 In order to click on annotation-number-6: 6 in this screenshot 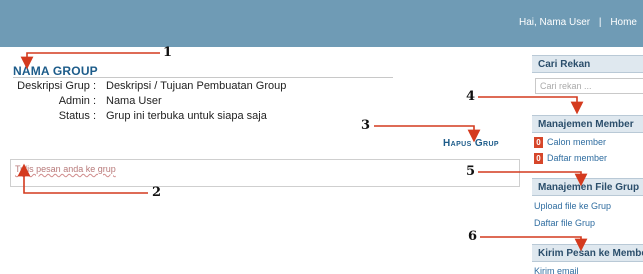, I will do `click(473, 236)`.